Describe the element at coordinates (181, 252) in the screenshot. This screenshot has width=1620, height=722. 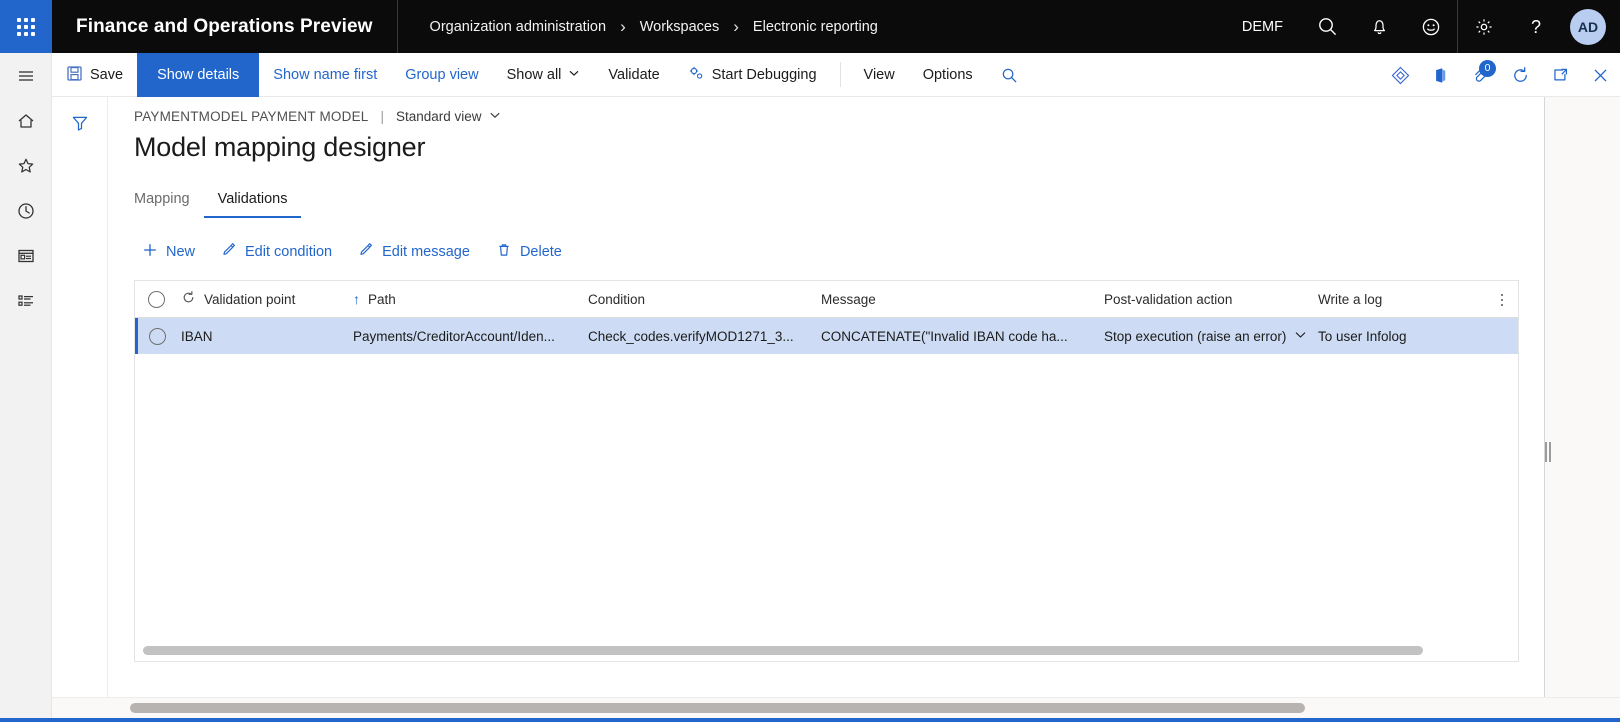
I see `new-label: New` at that location.